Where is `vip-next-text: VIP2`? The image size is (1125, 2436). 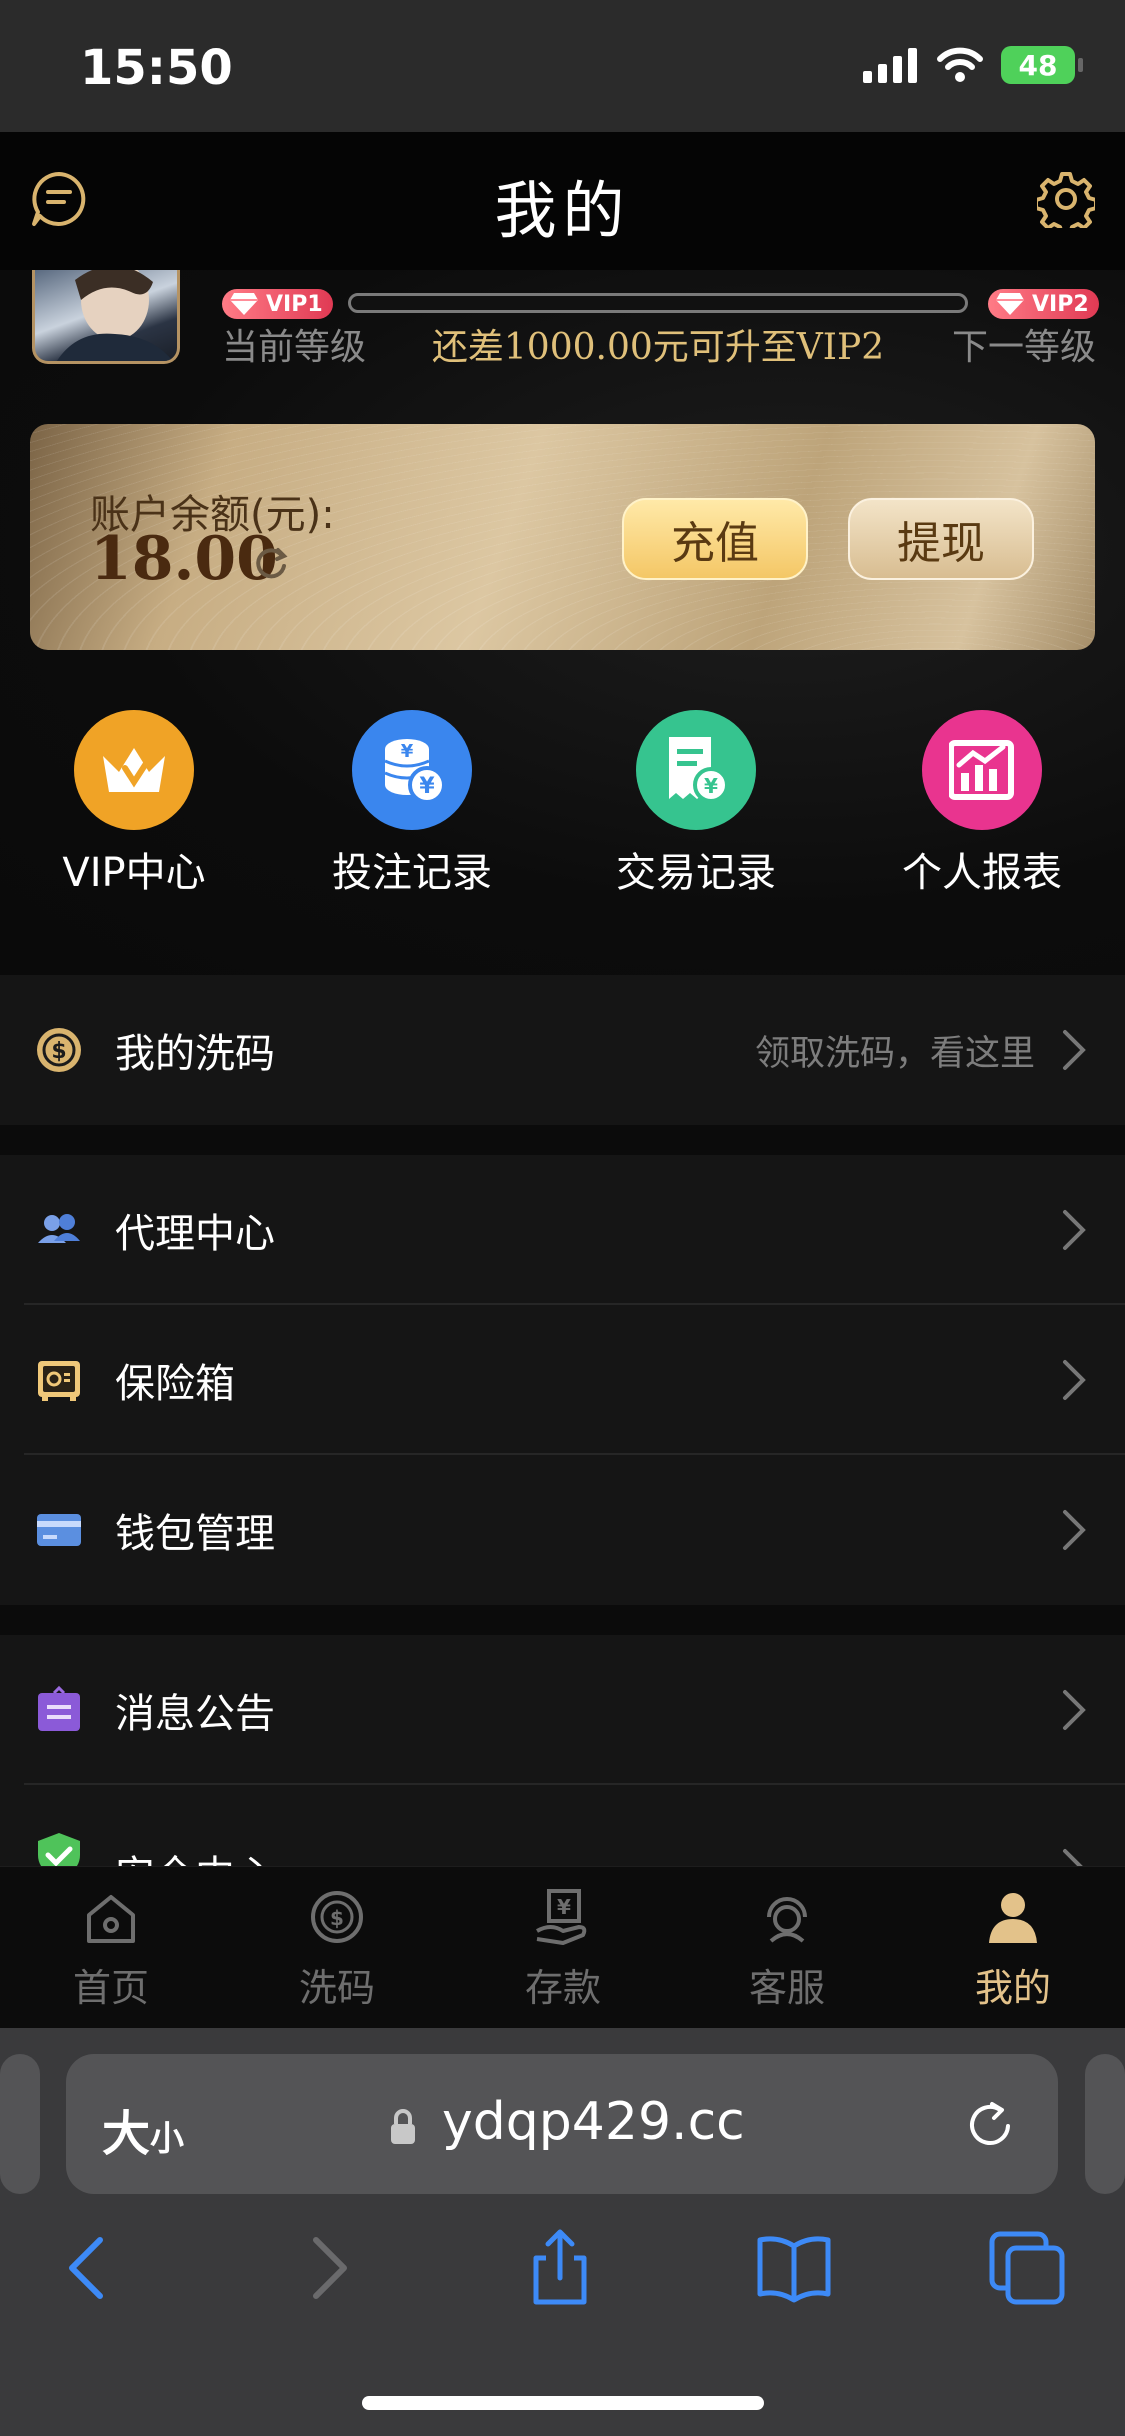
vip-next-text: VIP2 is located at coordinates (1060, 304).